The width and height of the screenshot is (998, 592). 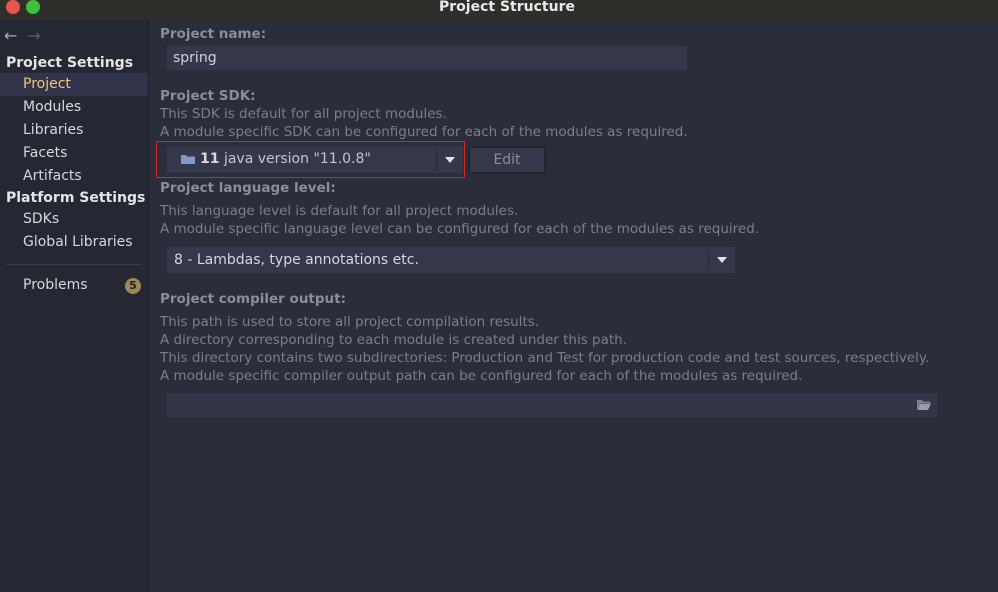 What do you see at coordinates (133, 286) in the screenshot?
I see `problems-count-badge: 5` at bounding box center [133, 286].